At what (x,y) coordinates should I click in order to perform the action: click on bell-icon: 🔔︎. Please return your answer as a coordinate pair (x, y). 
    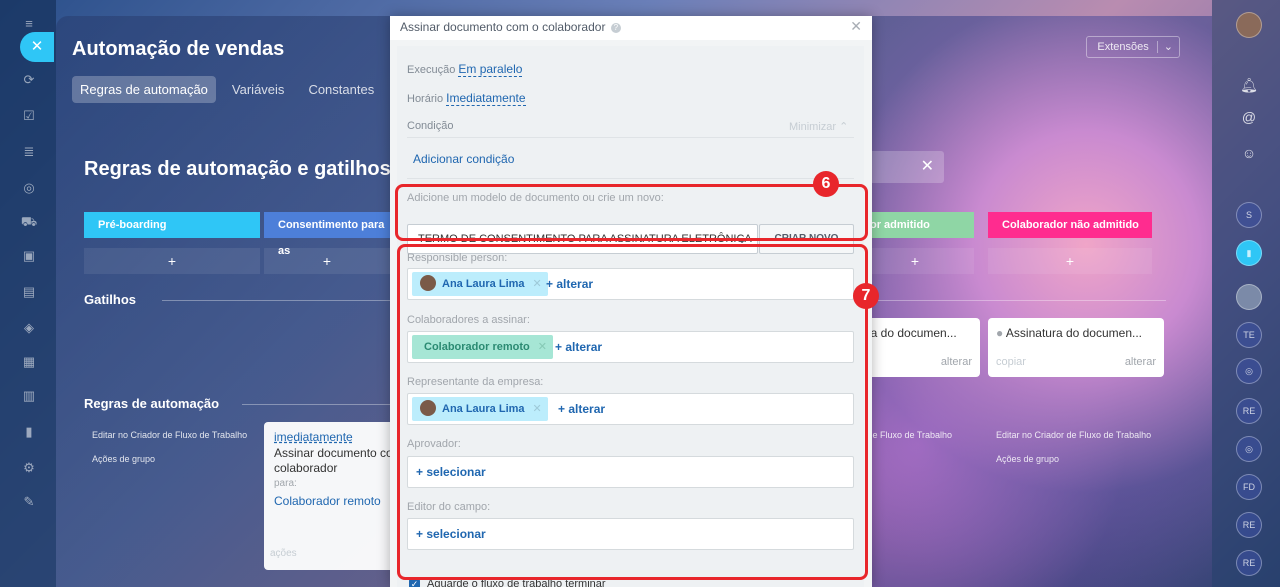
    Looking at the image, I should click on (1249, 85).